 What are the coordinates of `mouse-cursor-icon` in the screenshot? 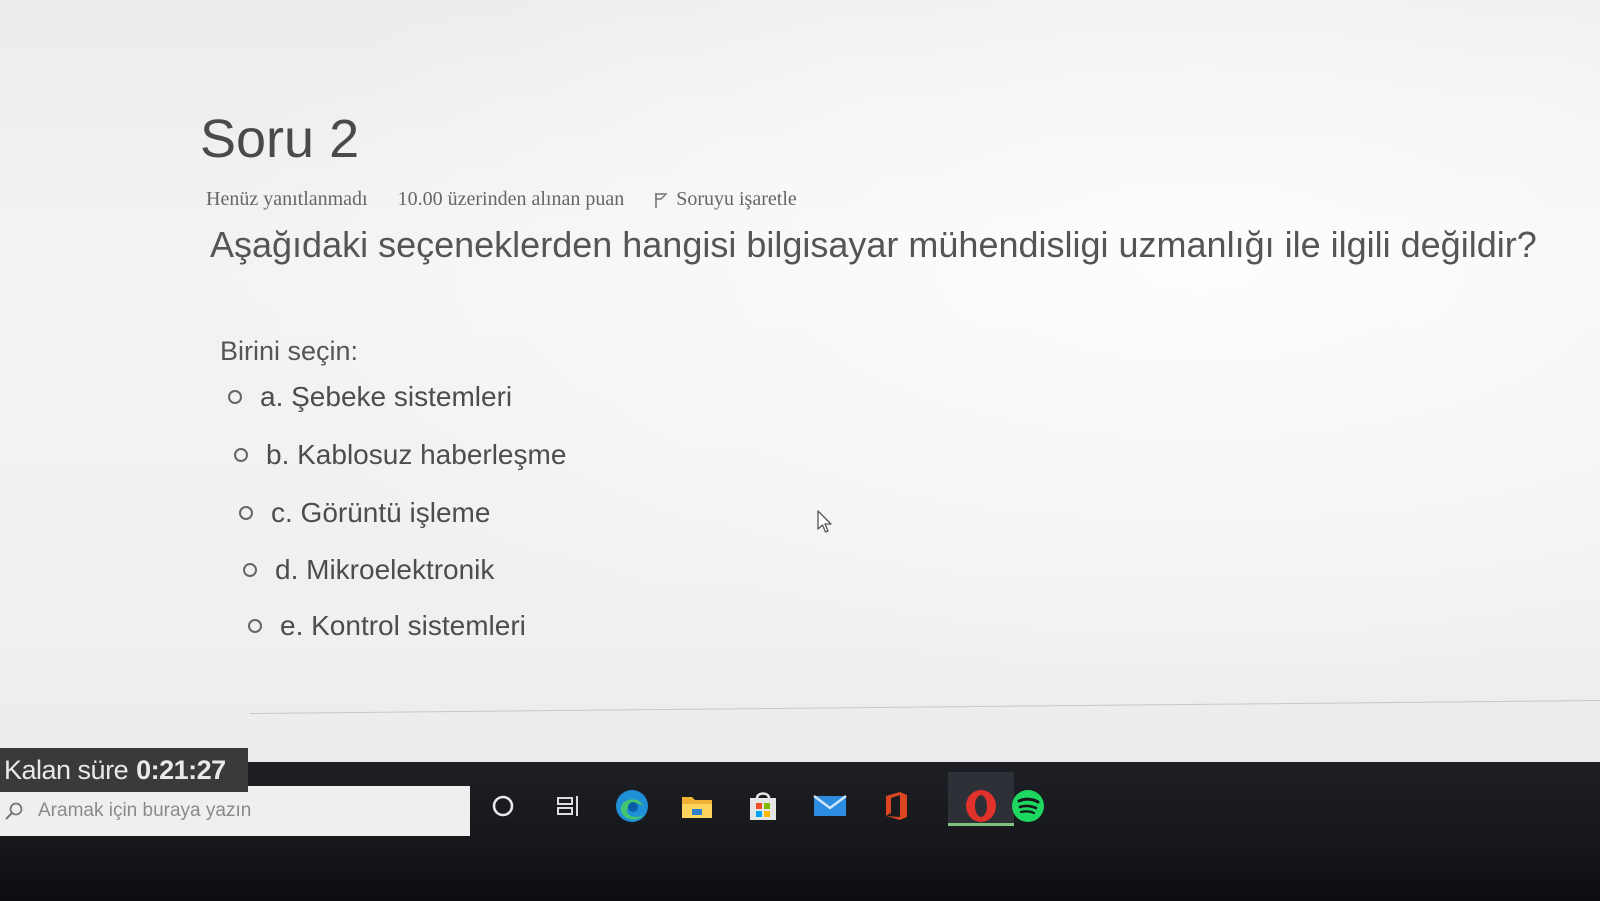 It's located at (824, 521).